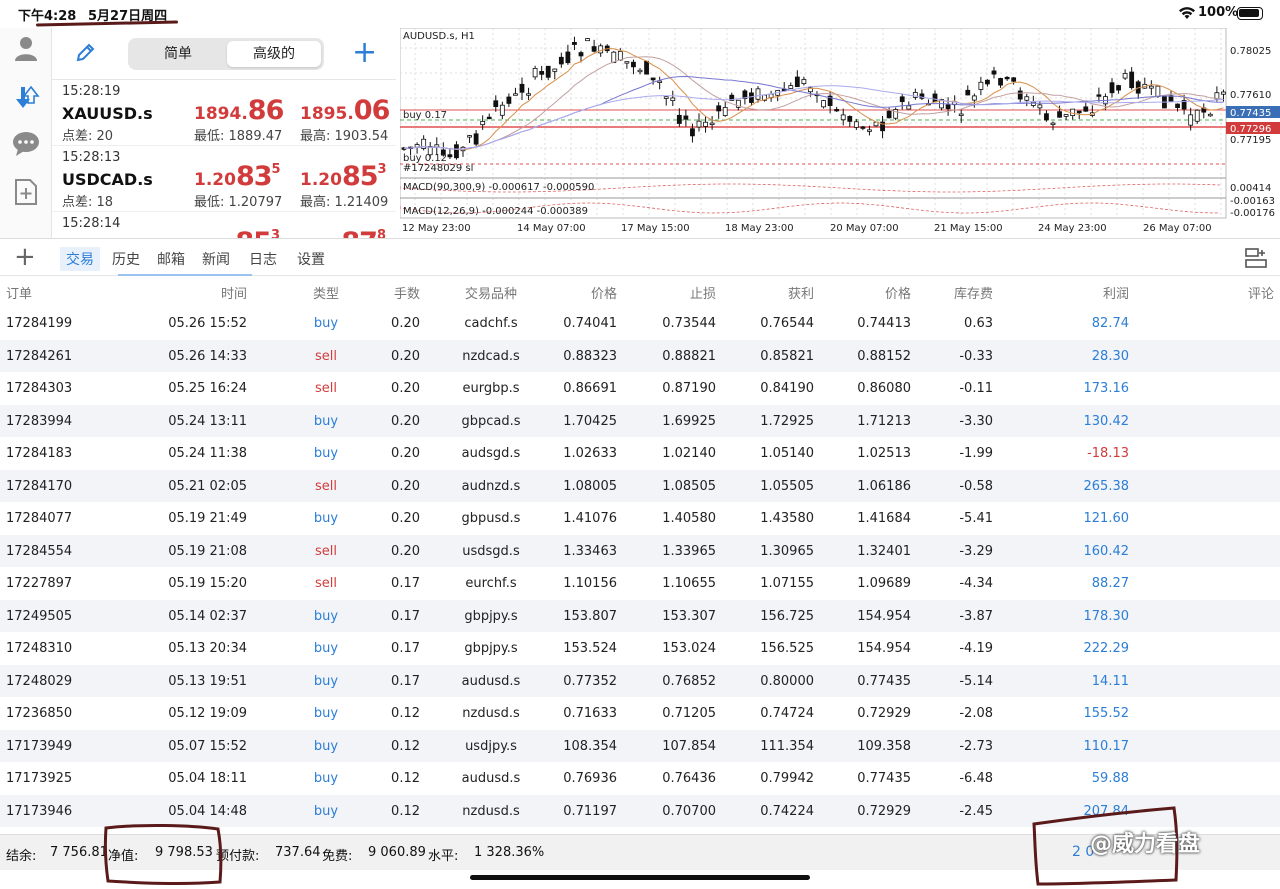 The image size is (1280, 889). Describe the element at coordinates (364, 53) in the screenshot. I see `add-symbol-icon: +` at that location.